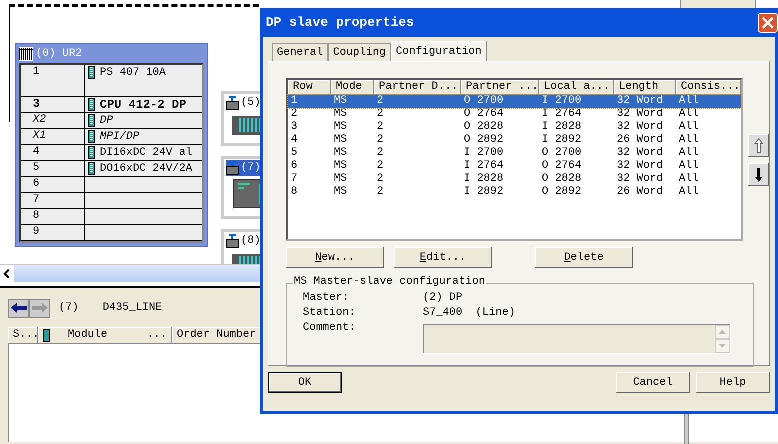  What do you see at coordinates (330, 329) in the screenshot?
I see `field-label: Comment:` at bounding box center [330, 329].